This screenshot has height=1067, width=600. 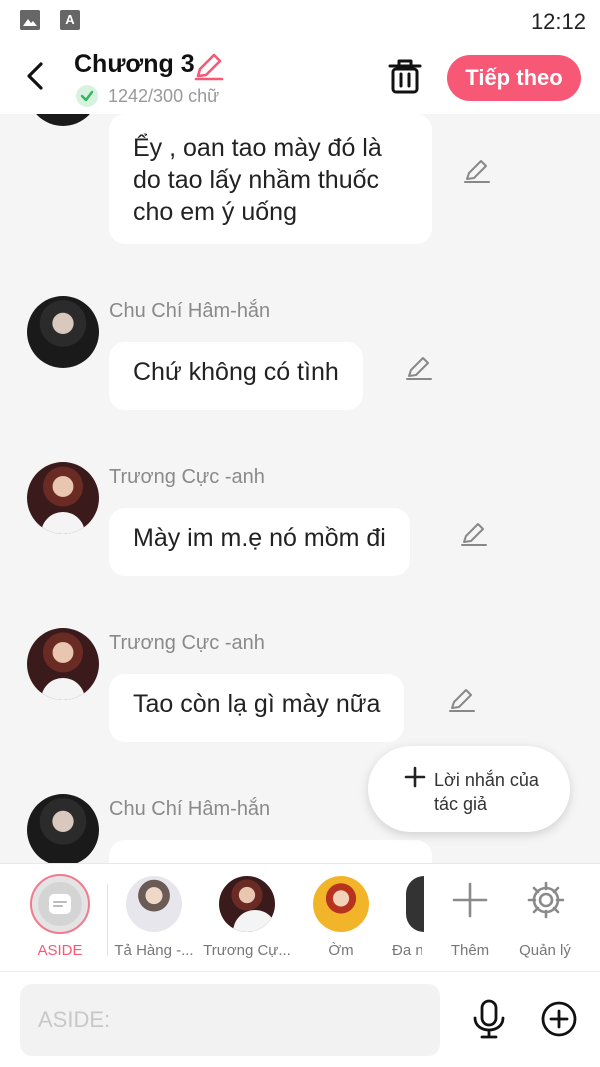 I want to click on message-bubble: Mày im m.ẹ nó mồm đi, so click(x=259, y=542).